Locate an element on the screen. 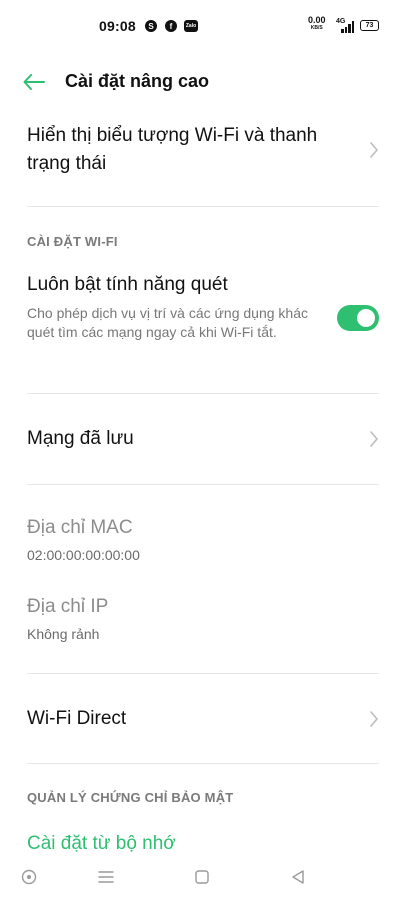 The height and width of the screenshot is (900, 405). facebook-icon: f is located at coordinates (171, 26).